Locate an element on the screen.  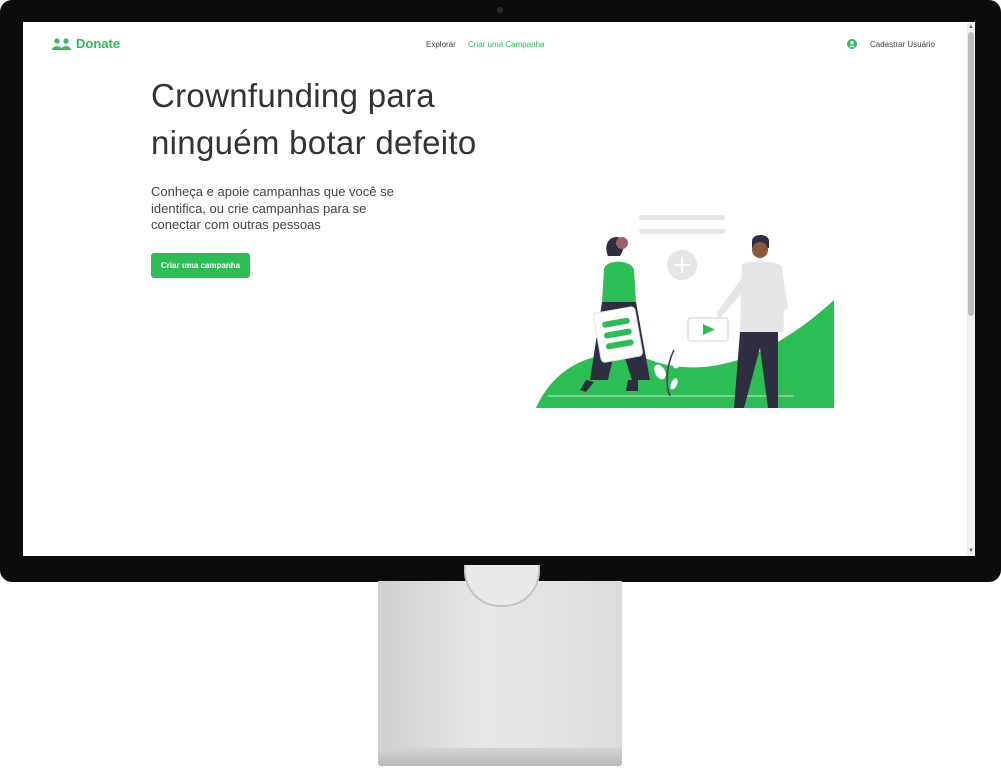
users-icon is located at coordinates (61, 43).